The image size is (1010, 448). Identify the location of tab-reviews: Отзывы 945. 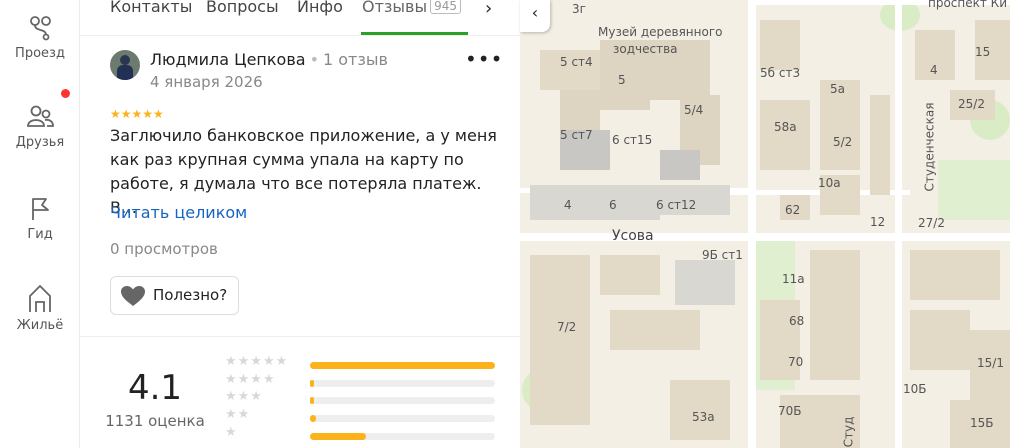
(412, 8).